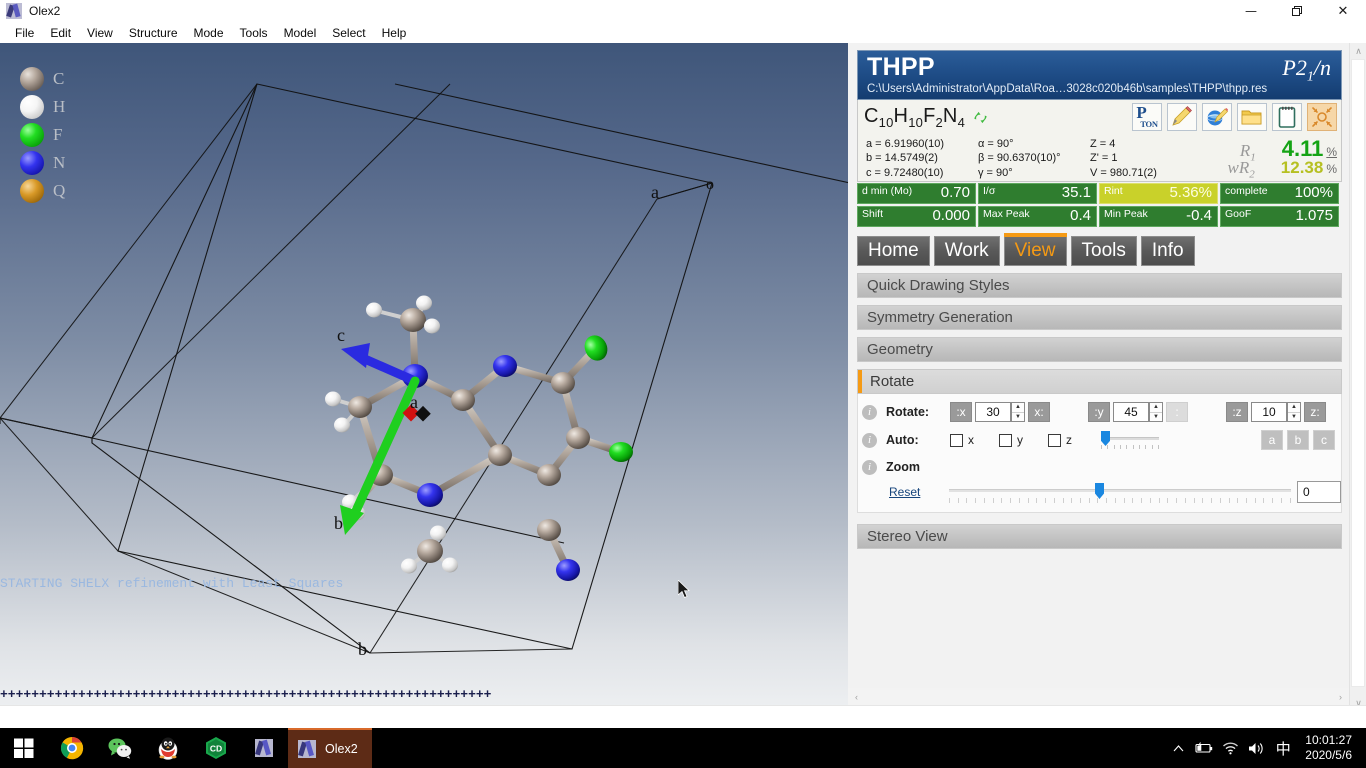 The width and height of the screenshot is (1366, 768). What do you see at coordinates (1103, 251) in the screenshot?
I see `tab-tools: Tools` at bounding box center [1103, 251].